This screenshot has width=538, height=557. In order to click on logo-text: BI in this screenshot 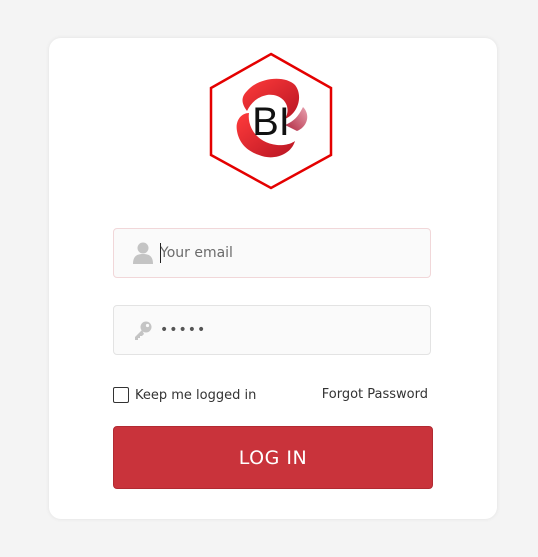, I will do `click(271, 122)`.